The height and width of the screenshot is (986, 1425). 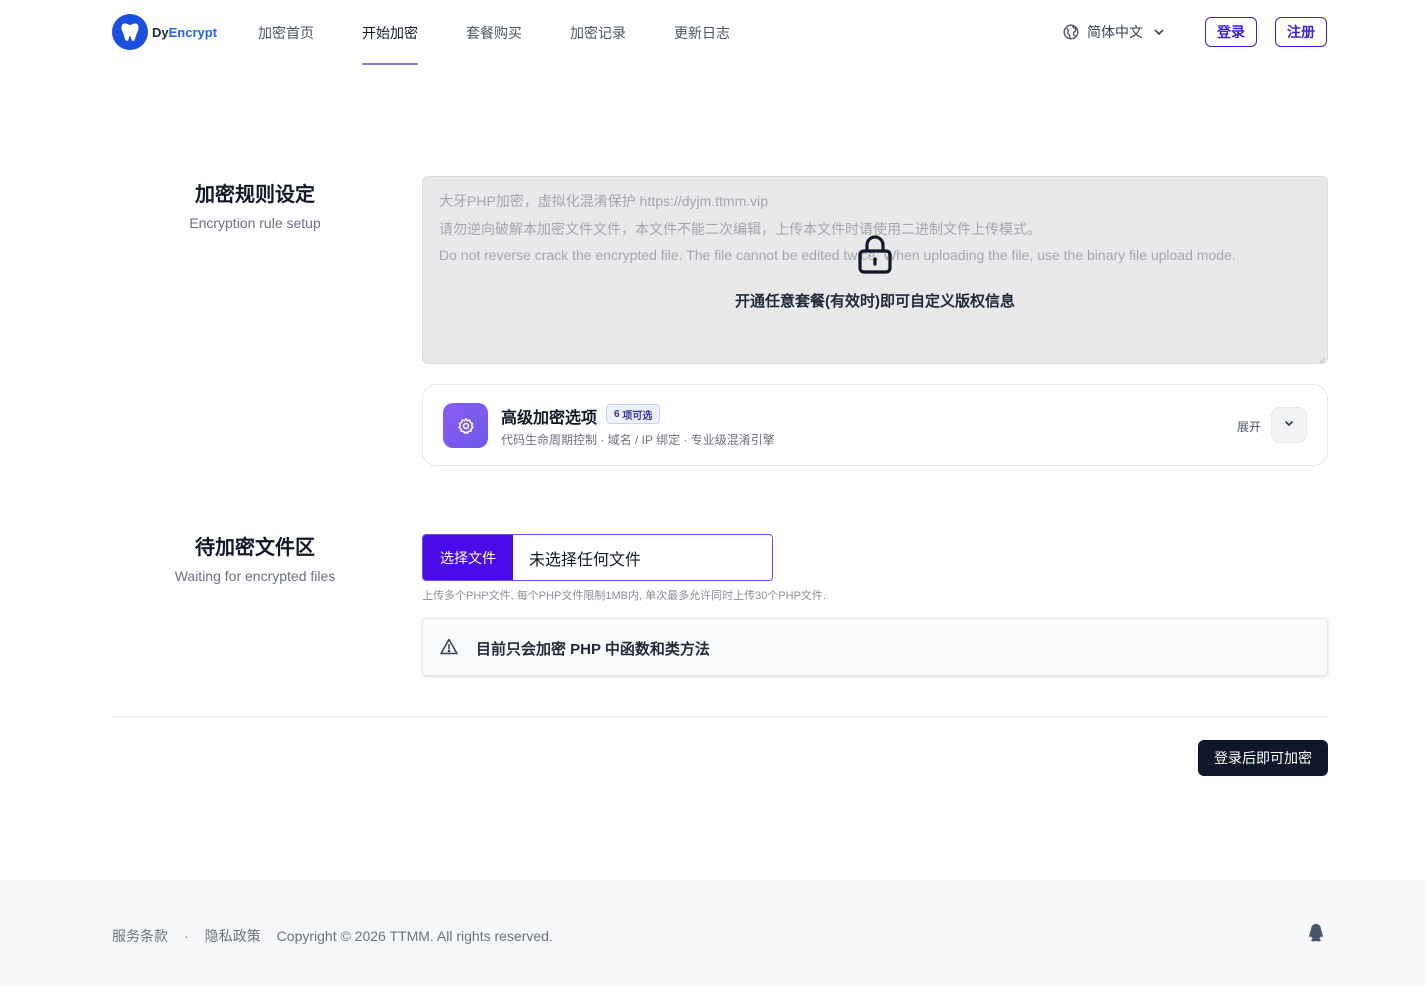 I want to click on language-label: 简体中文, so click(x=1115, y=32).